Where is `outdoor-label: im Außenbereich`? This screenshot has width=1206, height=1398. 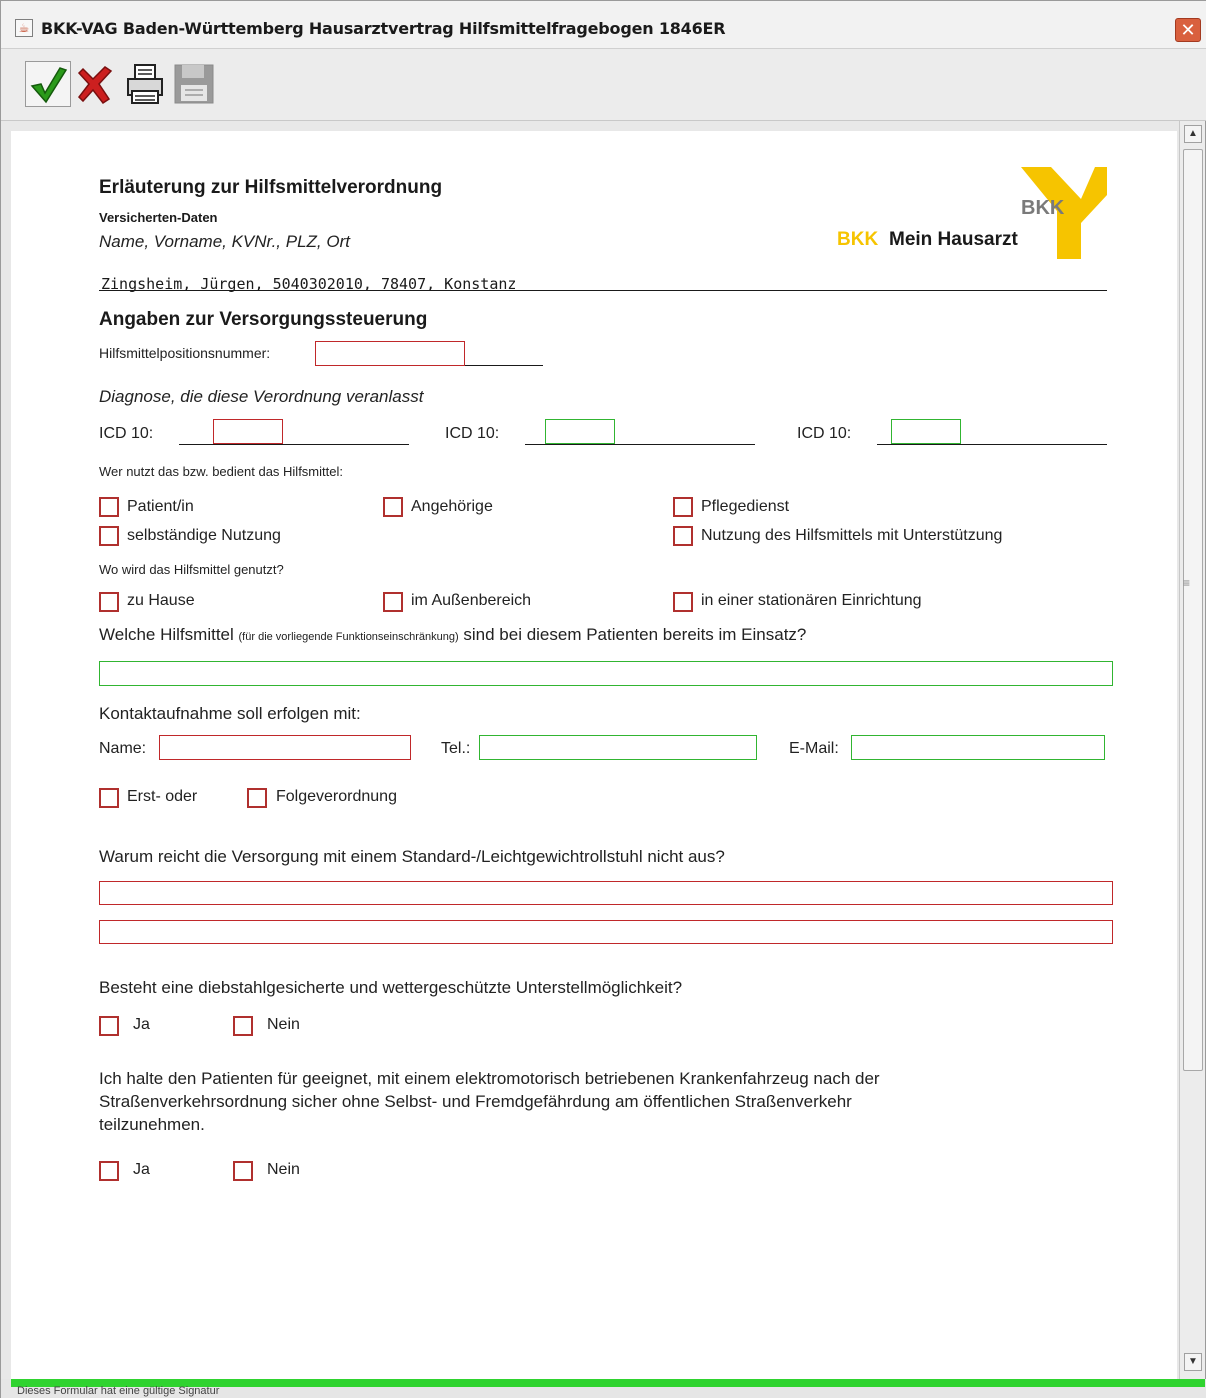
outdoor-label: im Außenbereich is located at coordinates (471, 600).